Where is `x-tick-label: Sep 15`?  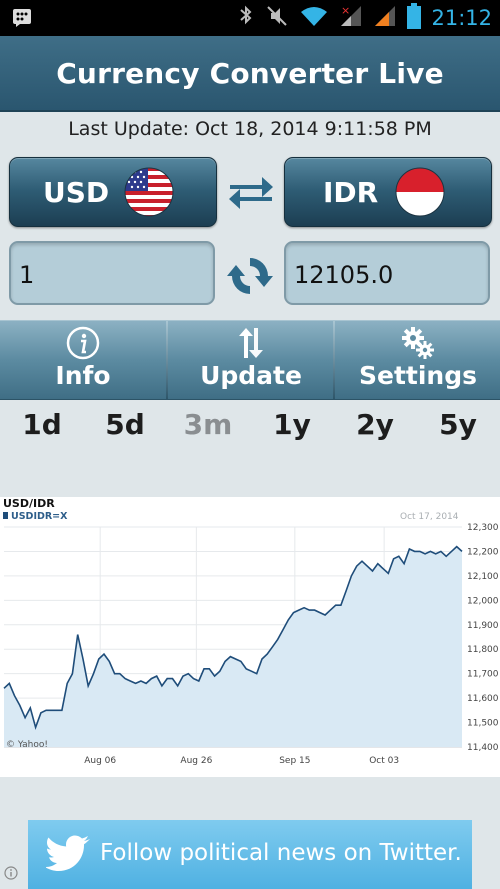 x-tick-label: Sep 15 is located at coordinates (294, 761).